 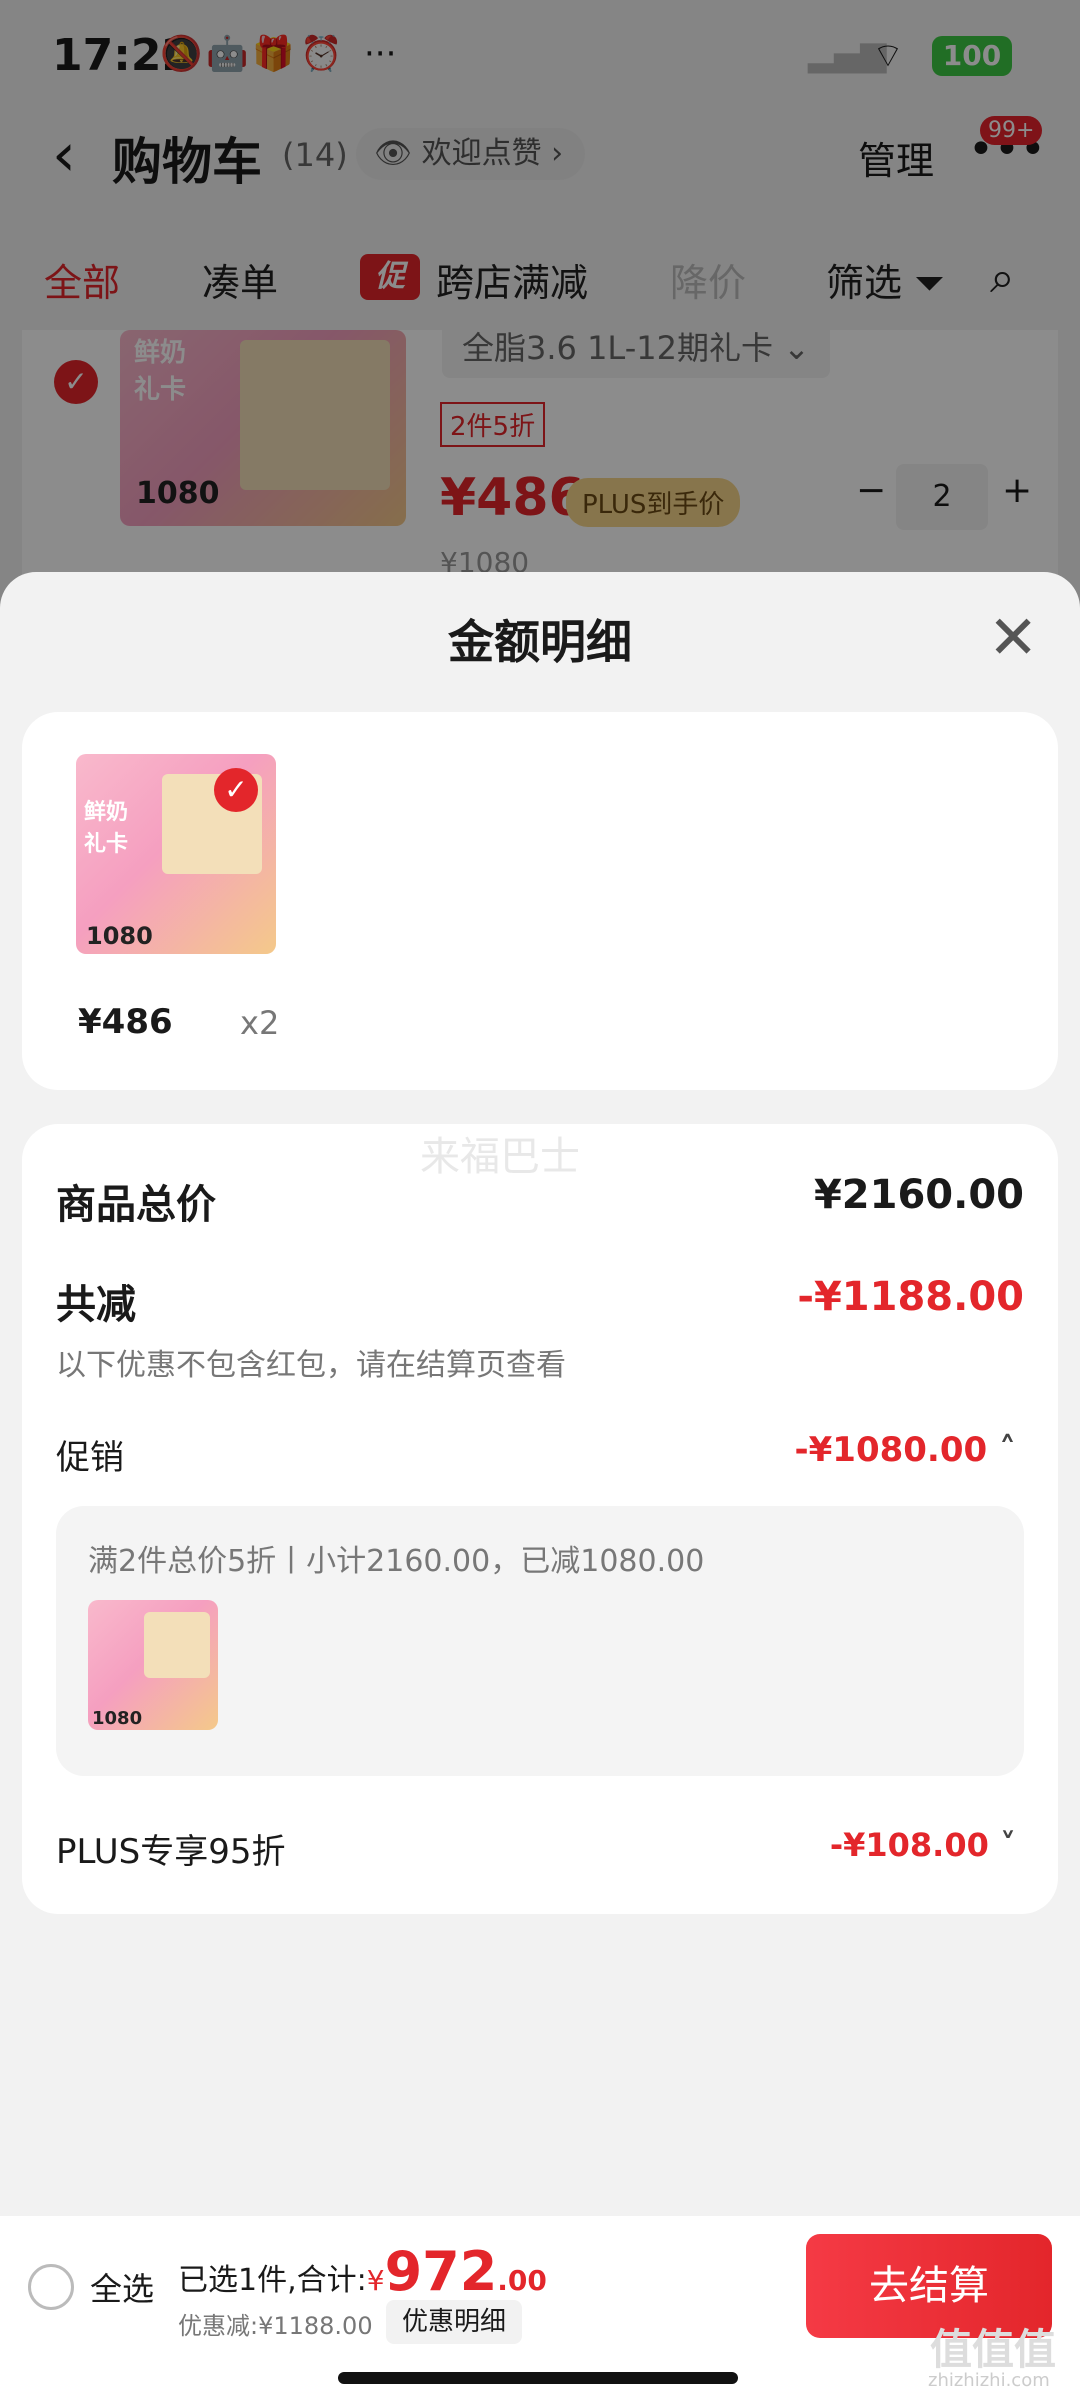 What do you see at coordinates (454, 2322) in the screenshot?
I see `discount-detail-button: 优惠明细` at bounding box center [454, 2322].